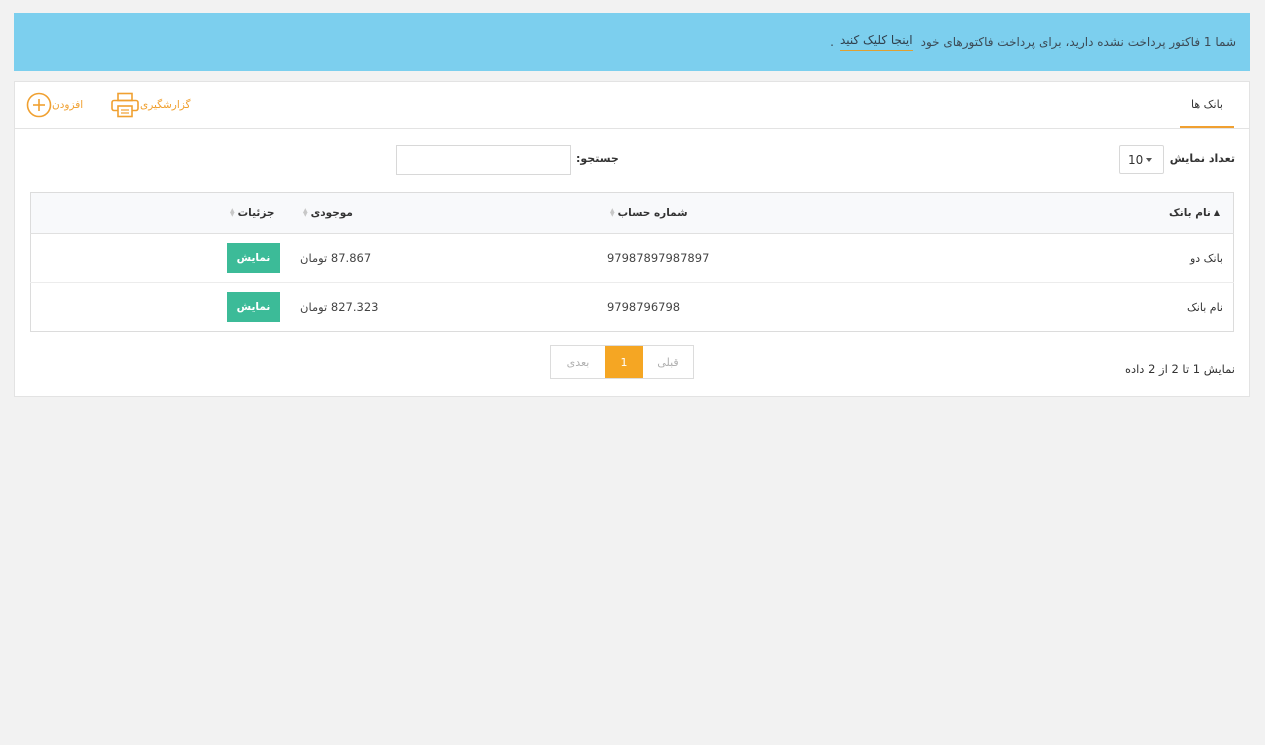 The width and height of the screenshot is (1265, 745). What do you see at coordinates (597, 158) in the screenshot?
I see `search-label: جستجو:` at bounding box center [597, 158].